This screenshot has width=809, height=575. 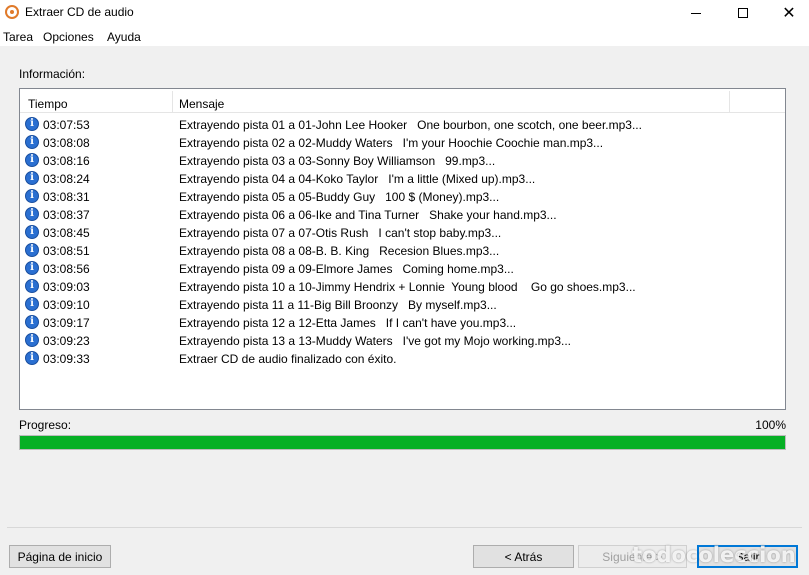 I want to click on cd-icon, so click(x=12, y=12).